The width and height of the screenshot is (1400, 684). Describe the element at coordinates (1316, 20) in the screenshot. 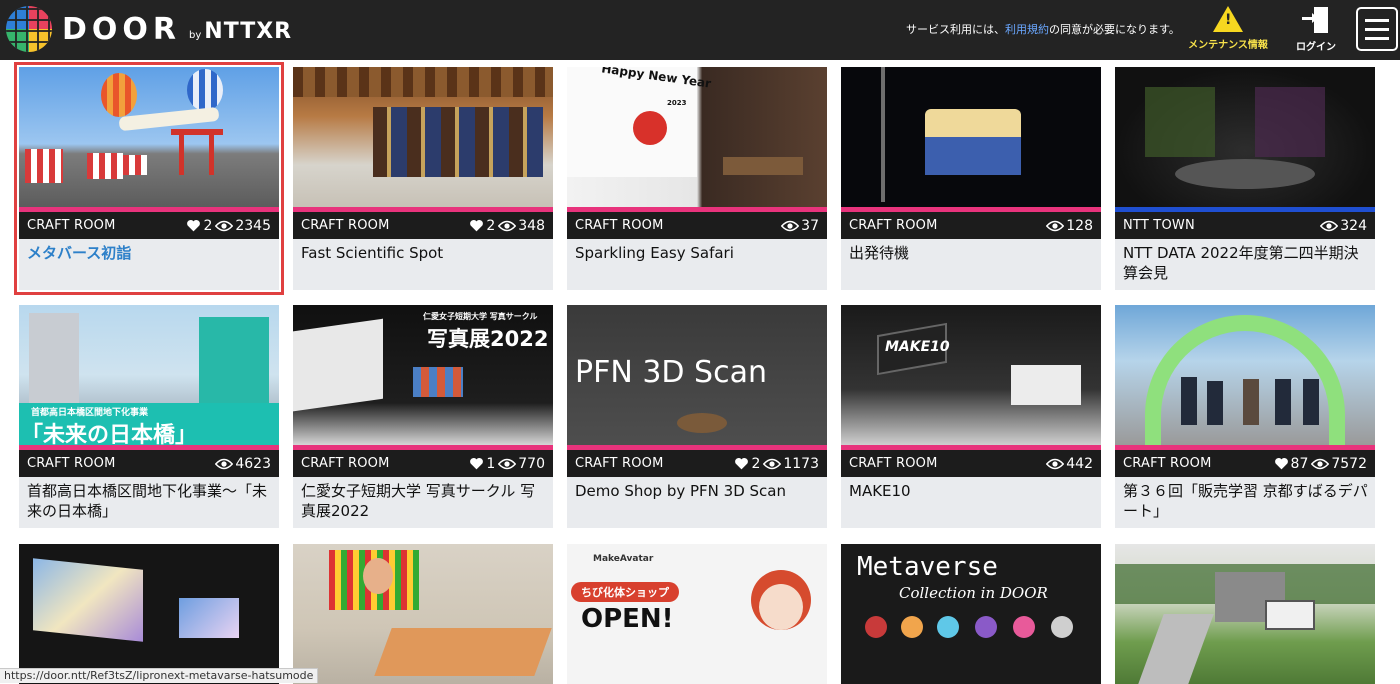

I see `login-icon` at that location.